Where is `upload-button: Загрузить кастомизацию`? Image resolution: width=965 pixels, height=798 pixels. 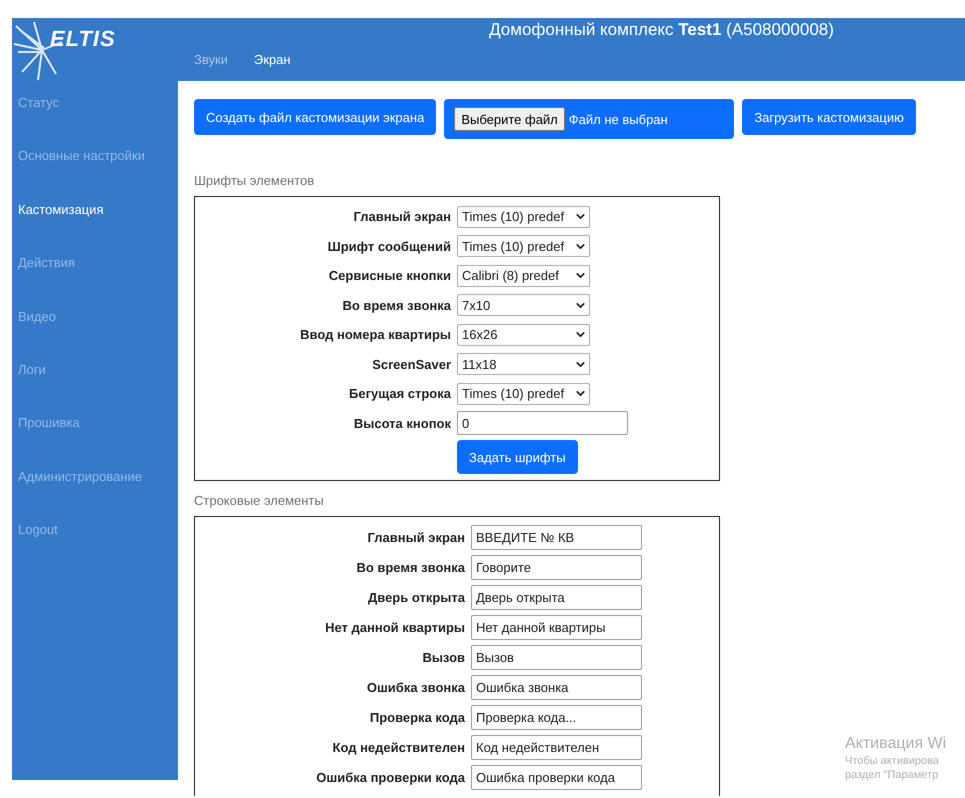 upload-button: Загрузить кастомизацию is located at coordinates (829, 117).